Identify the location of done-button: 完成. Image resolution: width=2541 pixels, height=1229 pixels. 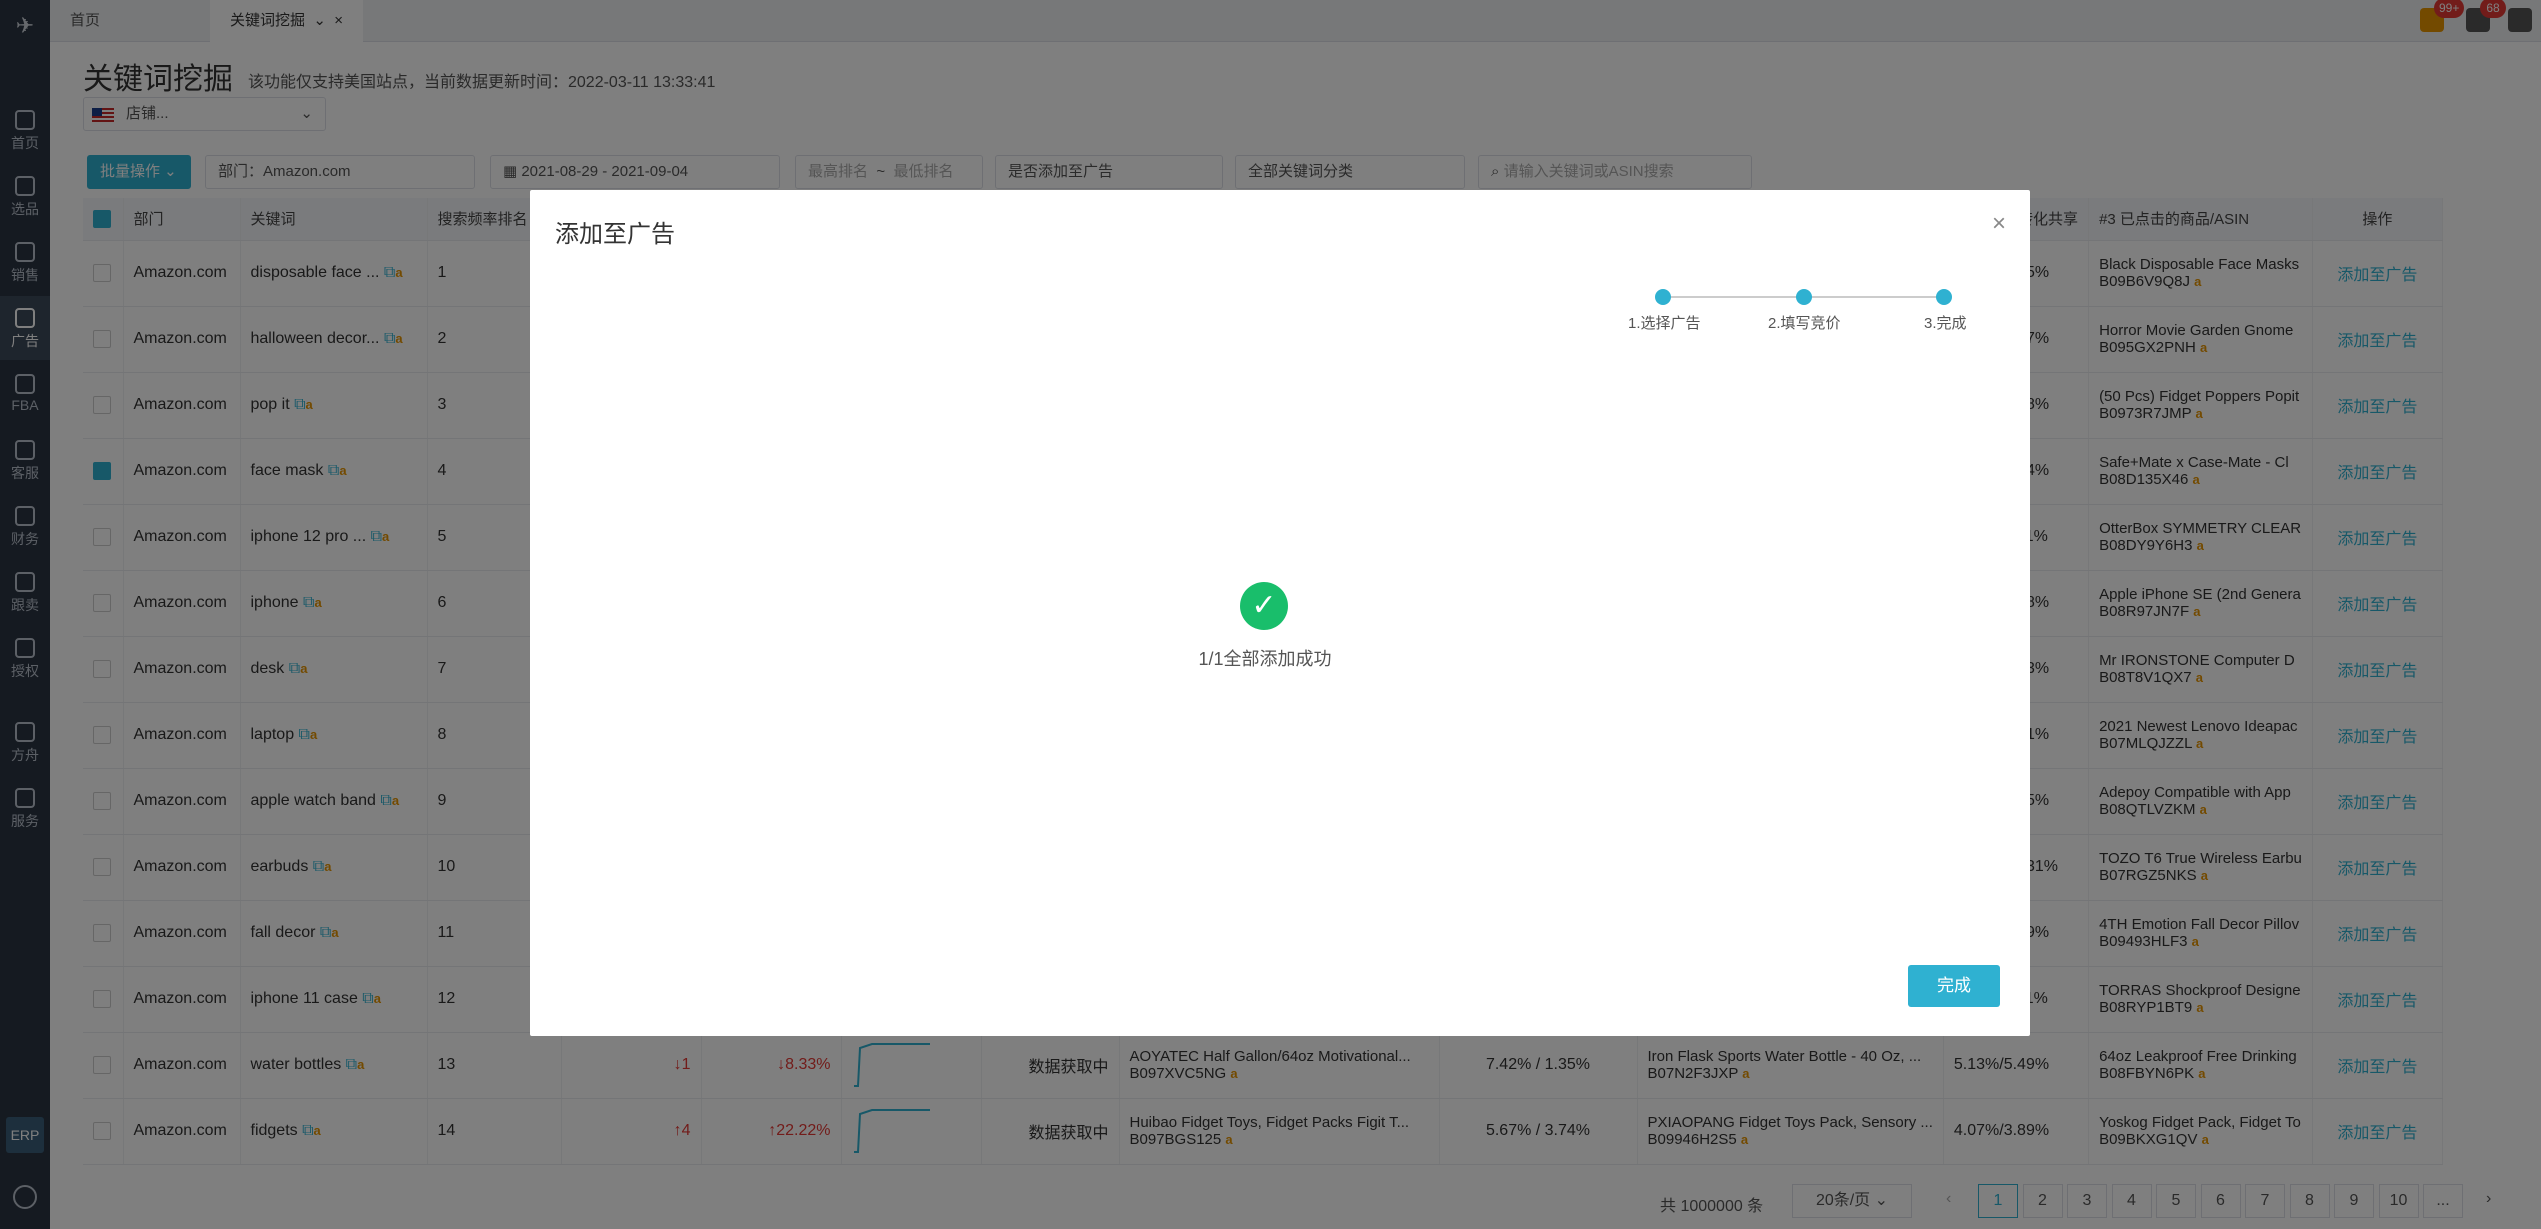
(1954, 986).